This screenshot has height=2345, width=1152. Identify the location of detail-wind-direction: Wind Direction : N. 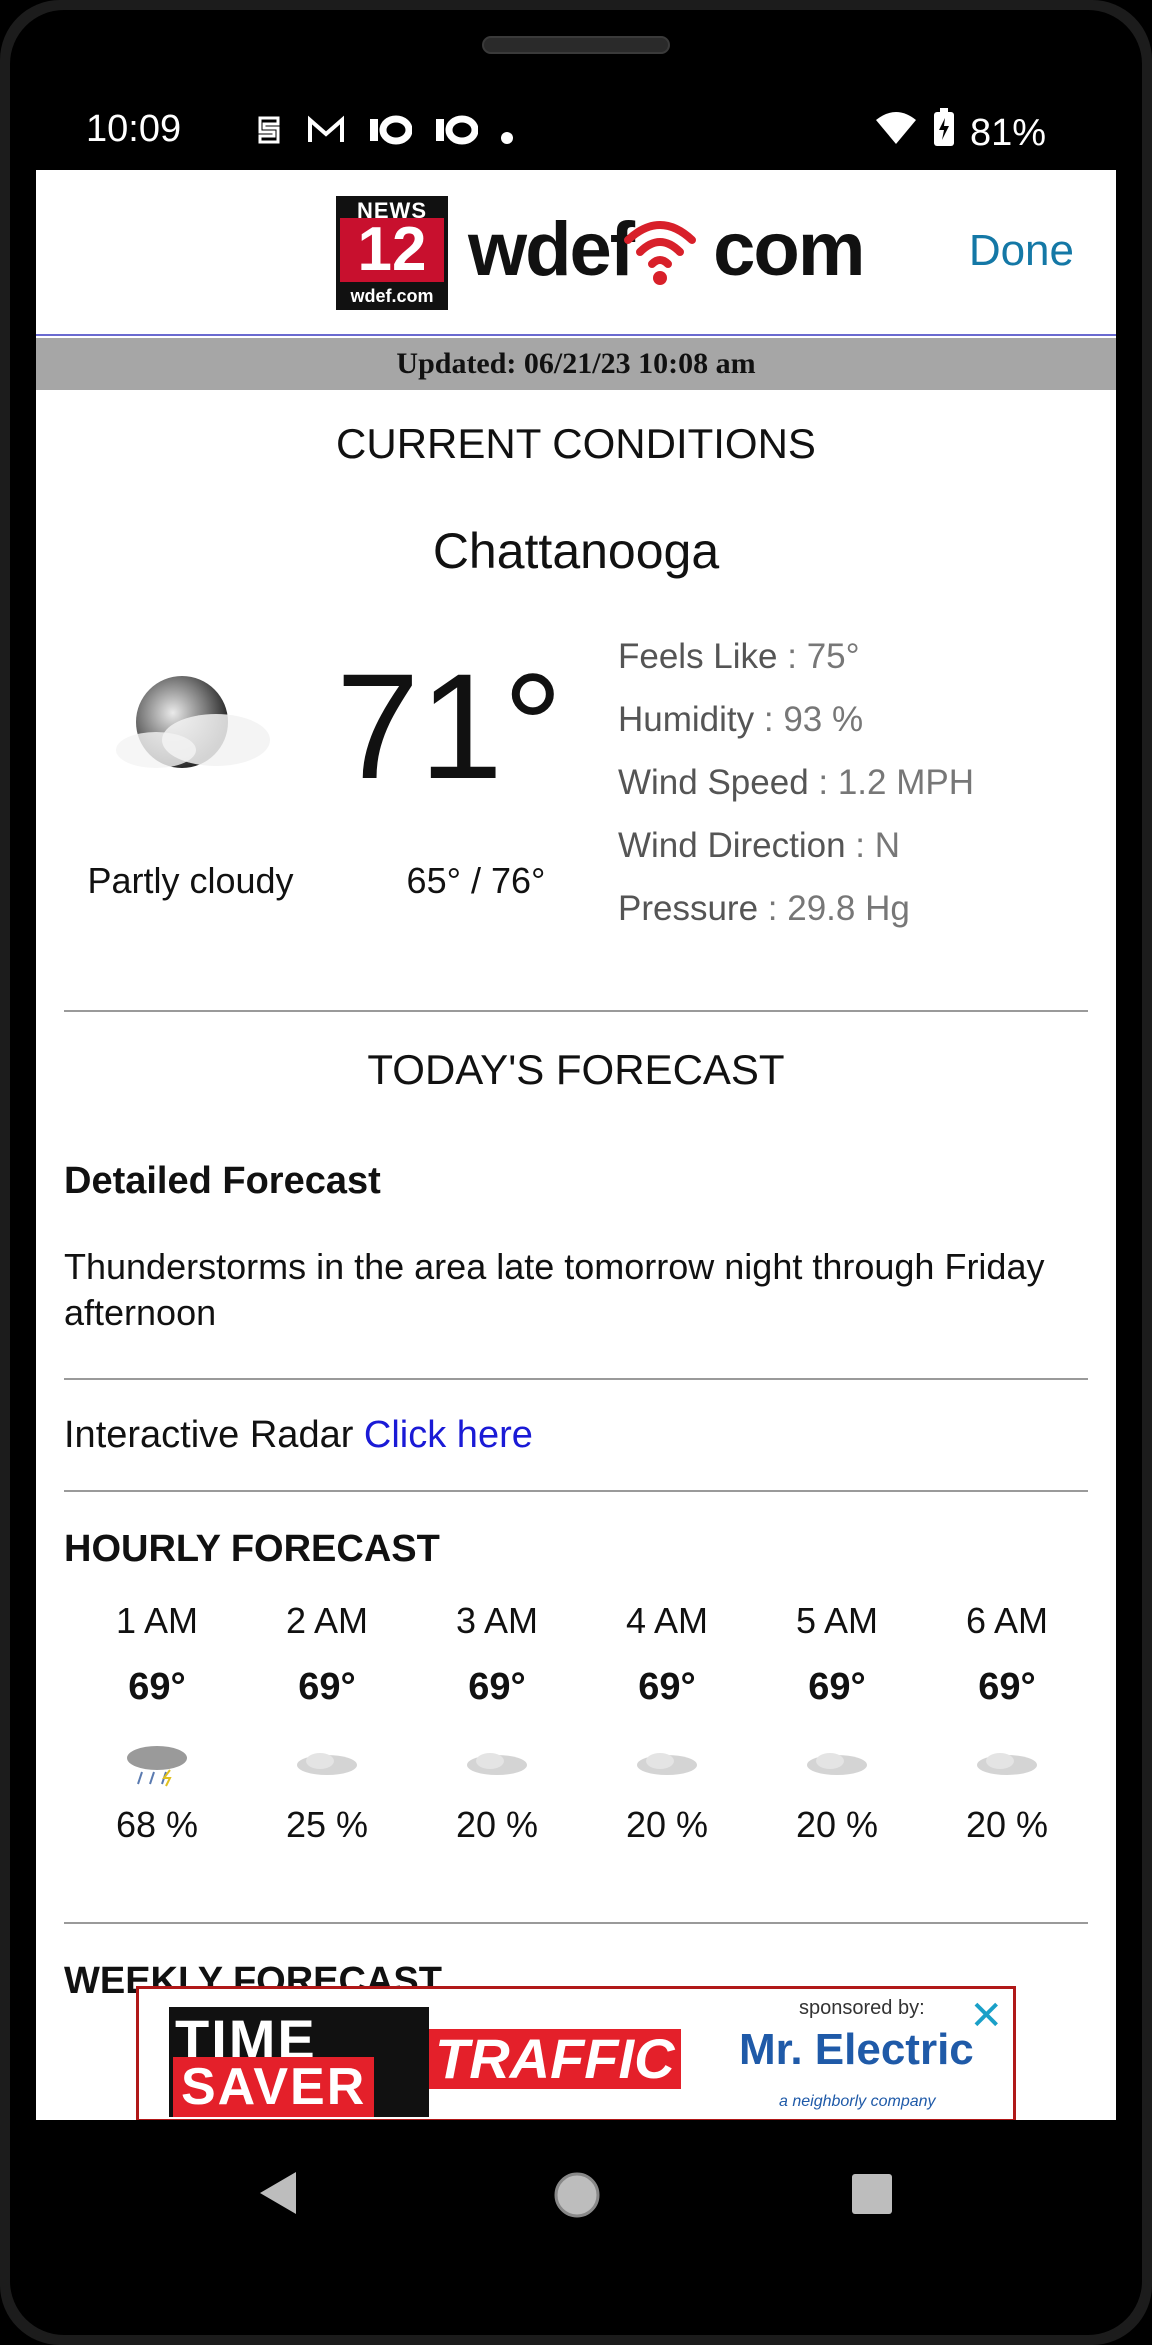
(796, 852).